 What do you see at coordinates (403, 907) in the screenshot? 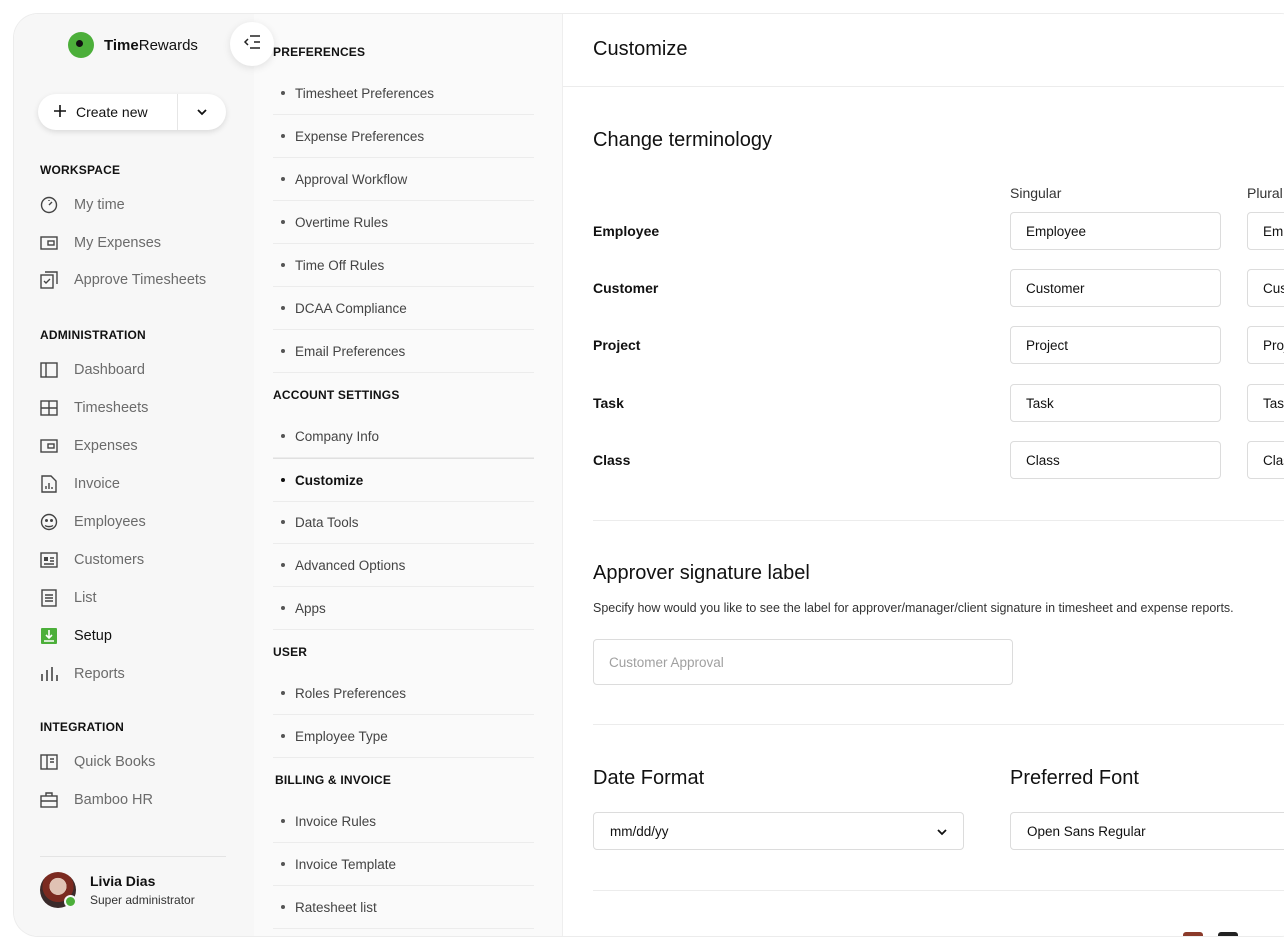
I see `settings-item-ratesheet-list: Ratesheet list` at bounding box center [403, 907].